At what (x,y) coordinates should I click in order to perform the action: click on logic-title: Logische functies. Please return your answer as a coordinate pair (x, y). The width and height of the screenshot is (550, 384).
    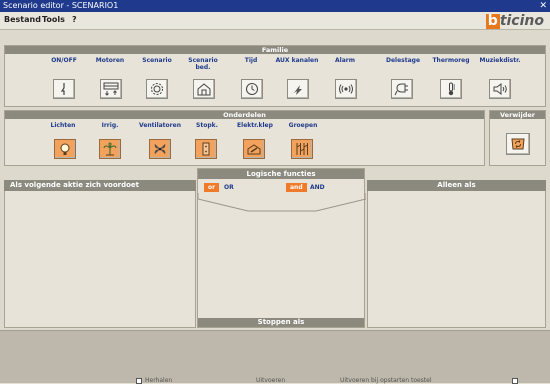
    Looking at the image, I should click on (281, 174).